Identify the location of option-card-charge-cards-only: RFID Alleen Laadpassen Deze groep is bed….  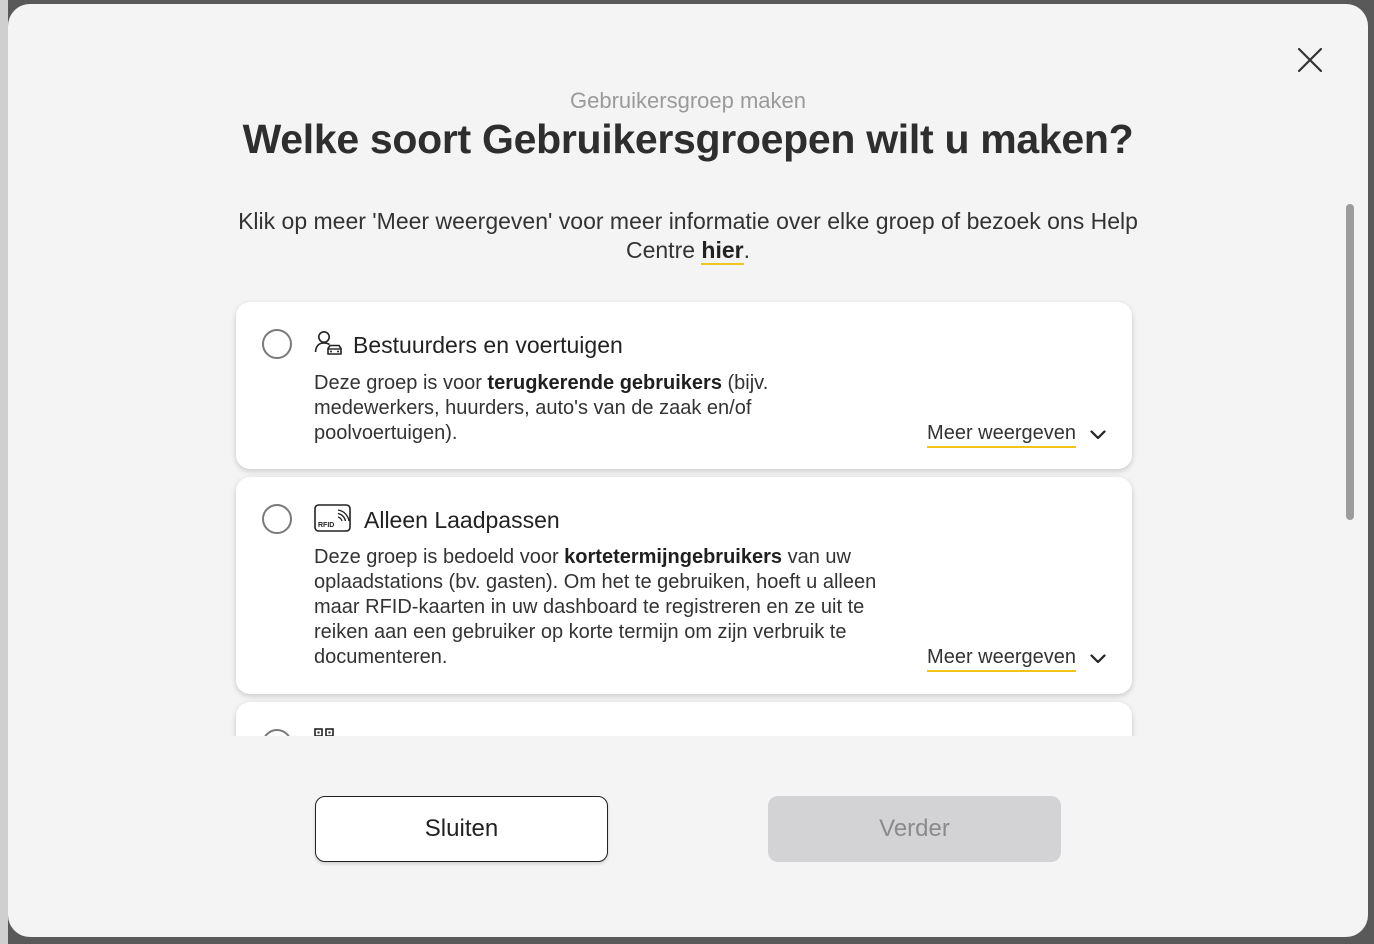
(684, 585).